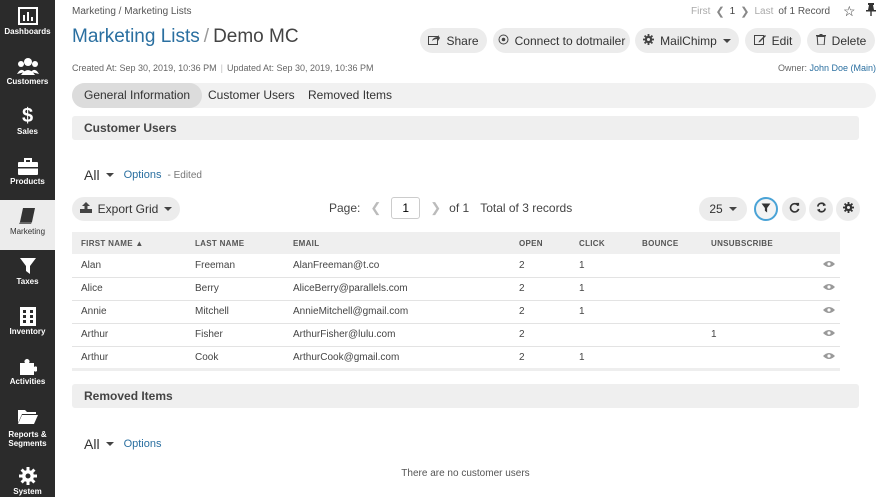 This screenshot has width=879, height=497. I want to click on delete-button: Delete, so click(841, 40).